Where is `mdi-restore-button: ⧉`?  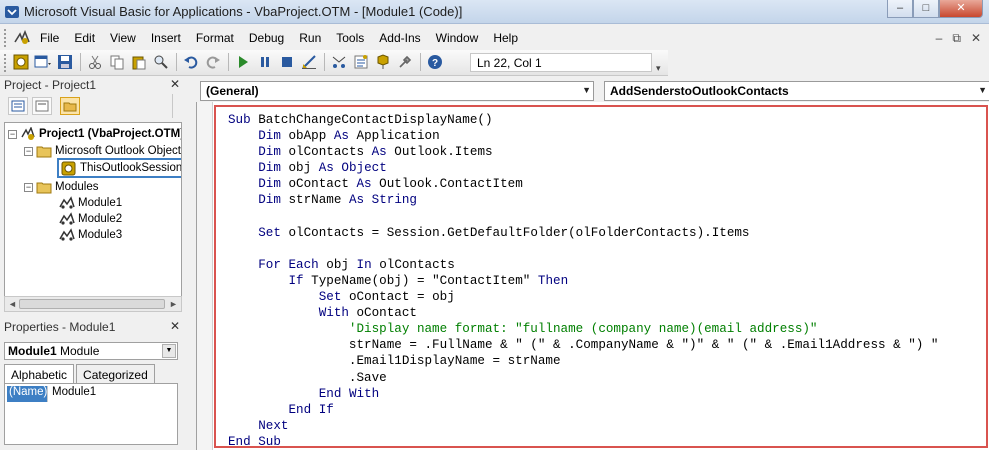
mdi-restore-button: ⧉ is located at coordinates (956, 38).